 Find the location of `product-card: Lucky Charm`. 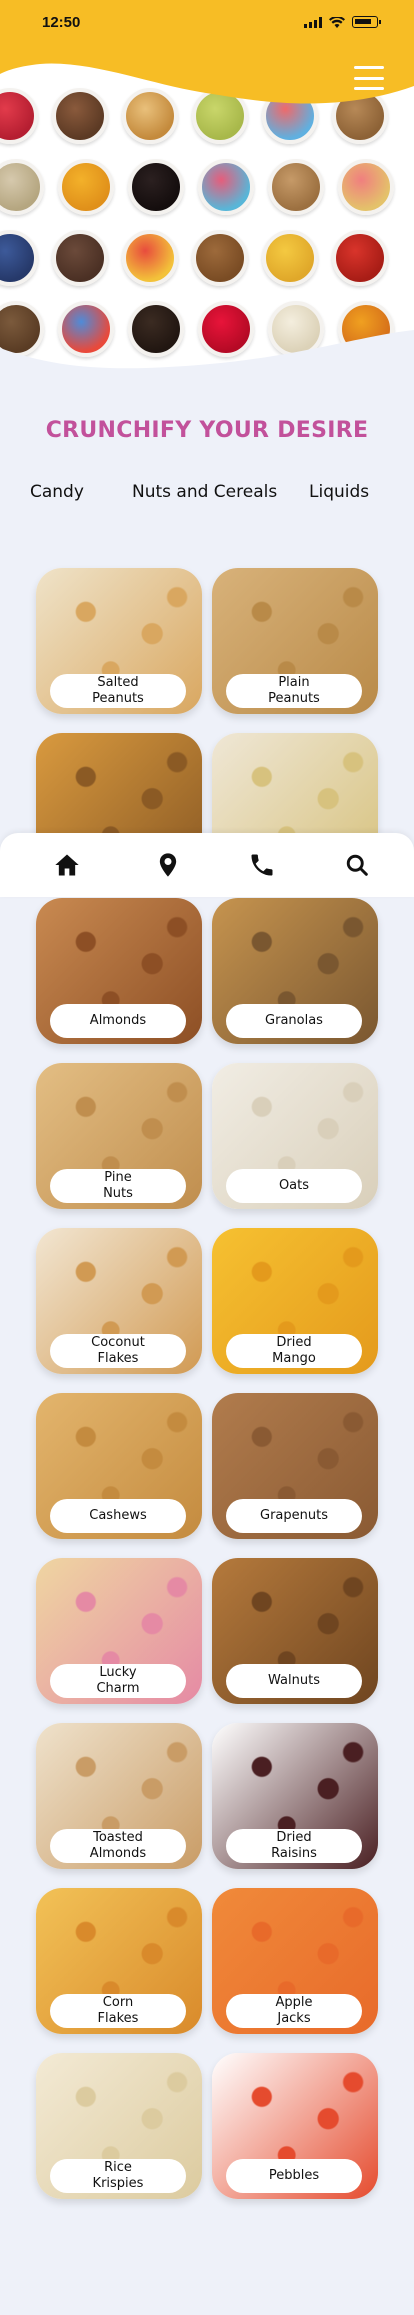

product-card: Lucky Charm is located at coordinates (119, 1631).